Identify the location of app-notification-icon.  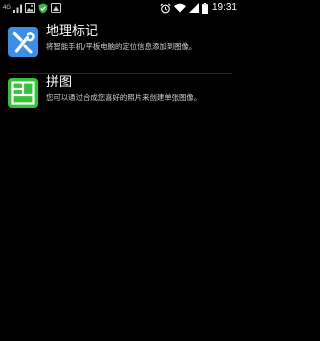
(56, 8).